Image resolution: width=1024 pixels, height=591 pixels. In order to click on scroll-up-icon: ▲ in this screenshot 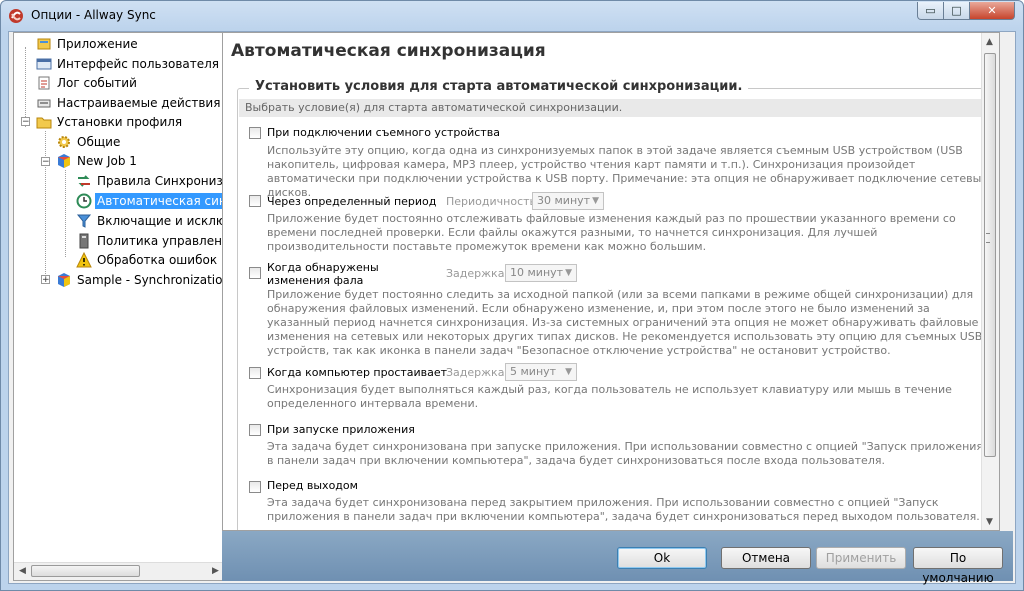, I will do `click(989, 42)`.